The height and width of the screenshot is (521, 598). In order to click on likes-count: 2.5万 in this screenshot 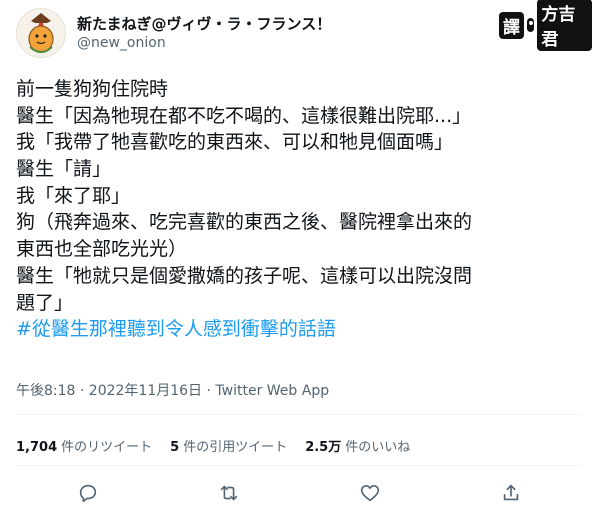, I will do `click(323, 447)`.